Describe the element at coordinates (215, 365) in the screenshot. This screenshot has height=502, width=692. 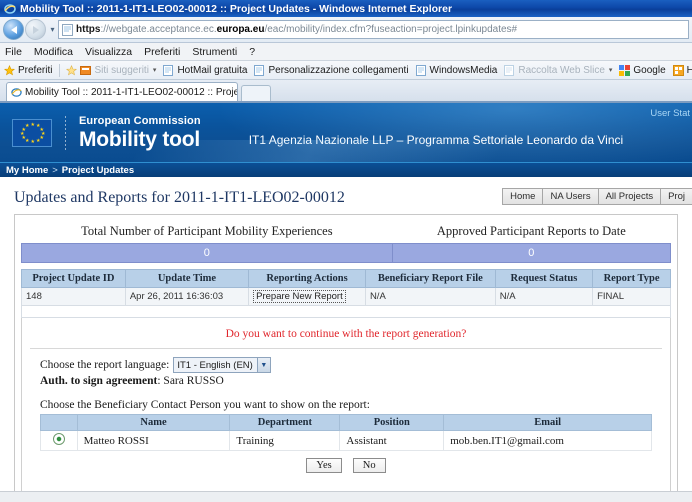
I see `report-language-value: IT1 - English (EN)` at that location.